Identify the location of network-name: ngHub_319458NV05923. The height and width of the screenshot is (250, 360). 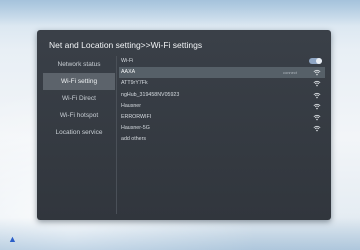
(150, 94).